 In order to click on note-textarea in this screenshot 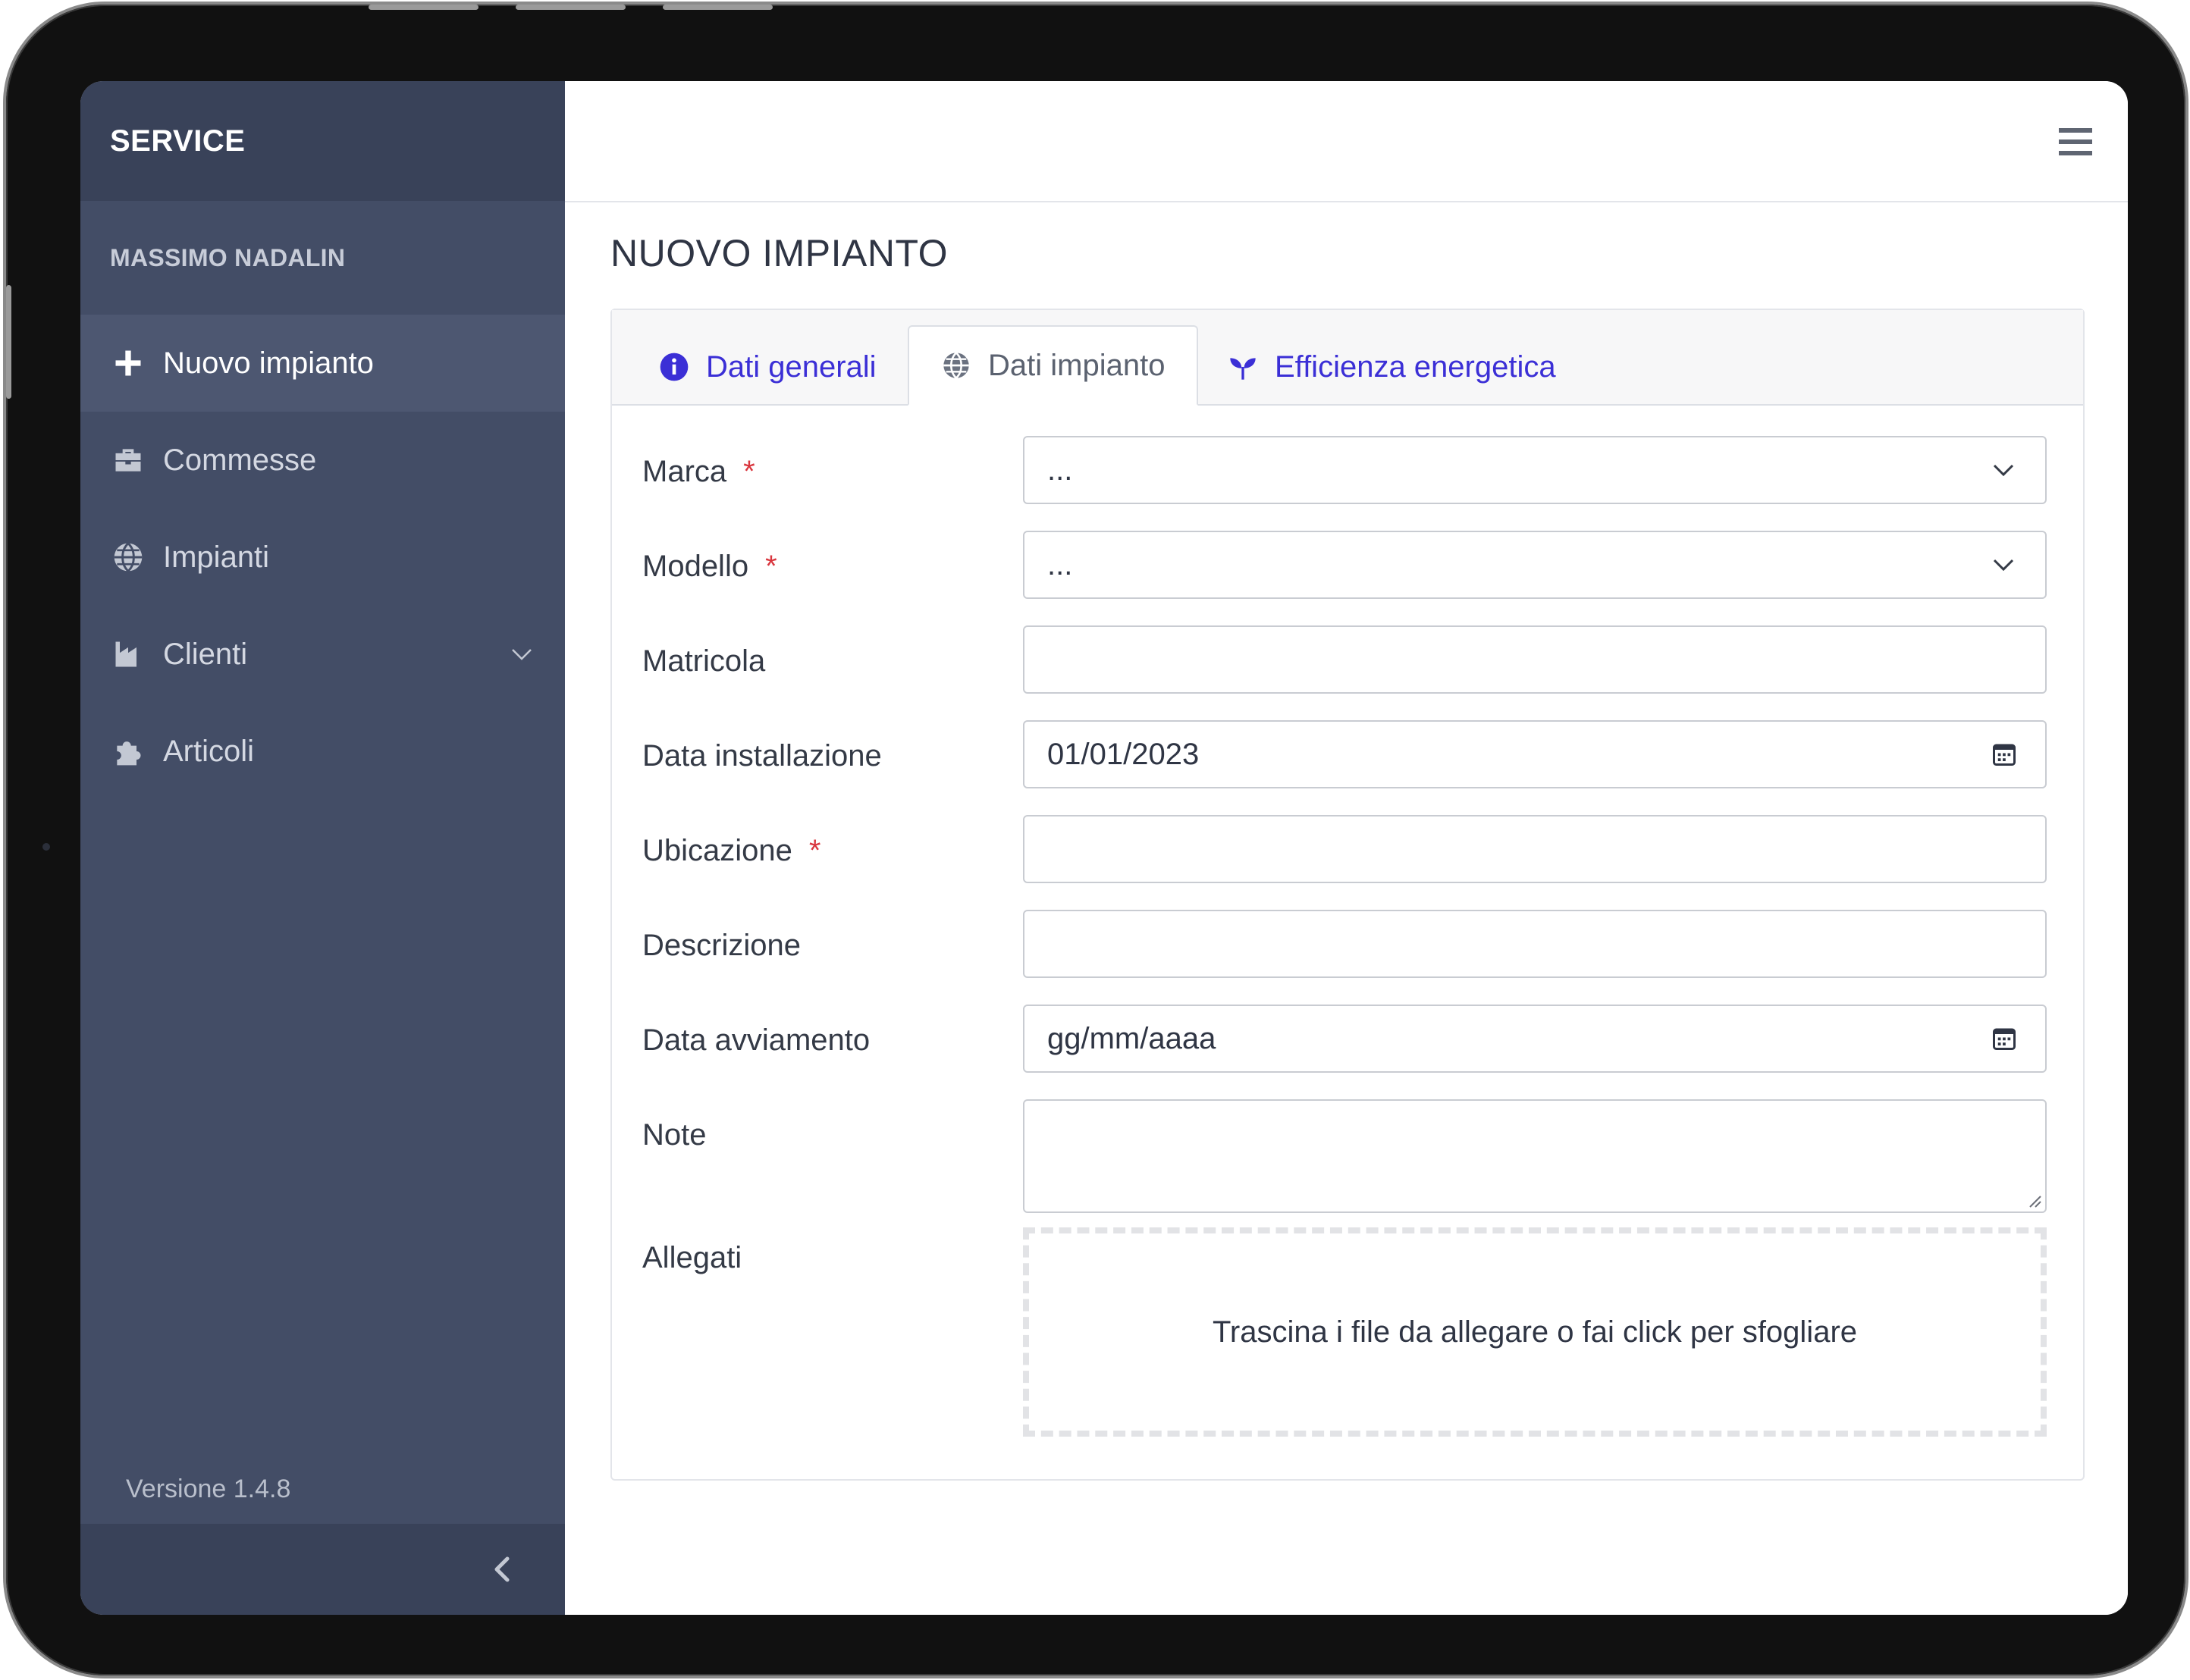, I will do `click(1535, 1156)`.